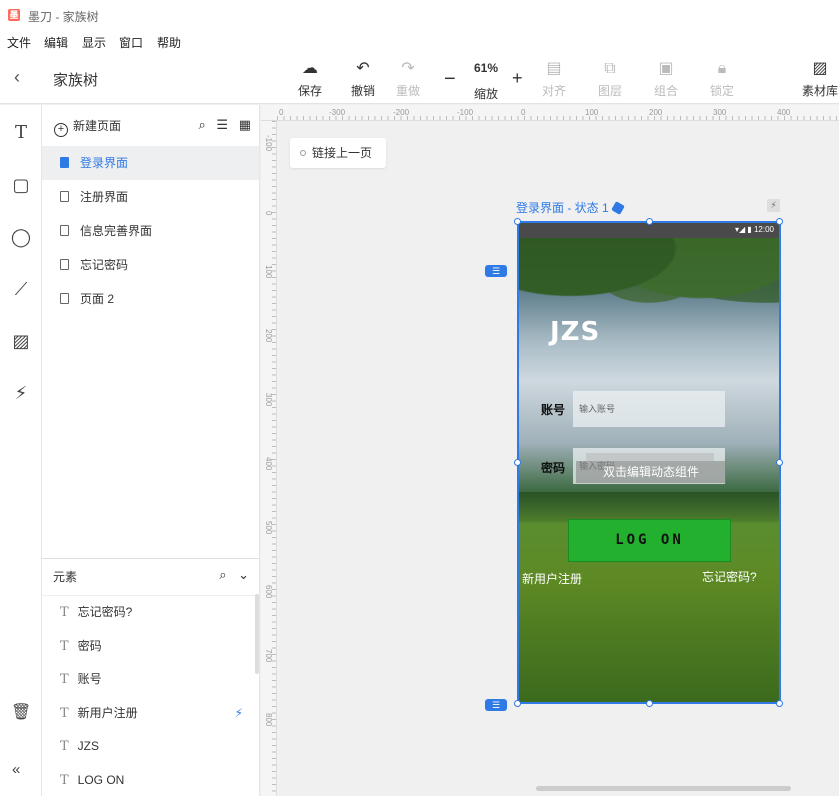 This screenshot has height=796, width=839. What do you see at coordinates (575, 332) in the screenshot?
I see `jzs-logo-text: JZS` at bounding box center [575, 332].